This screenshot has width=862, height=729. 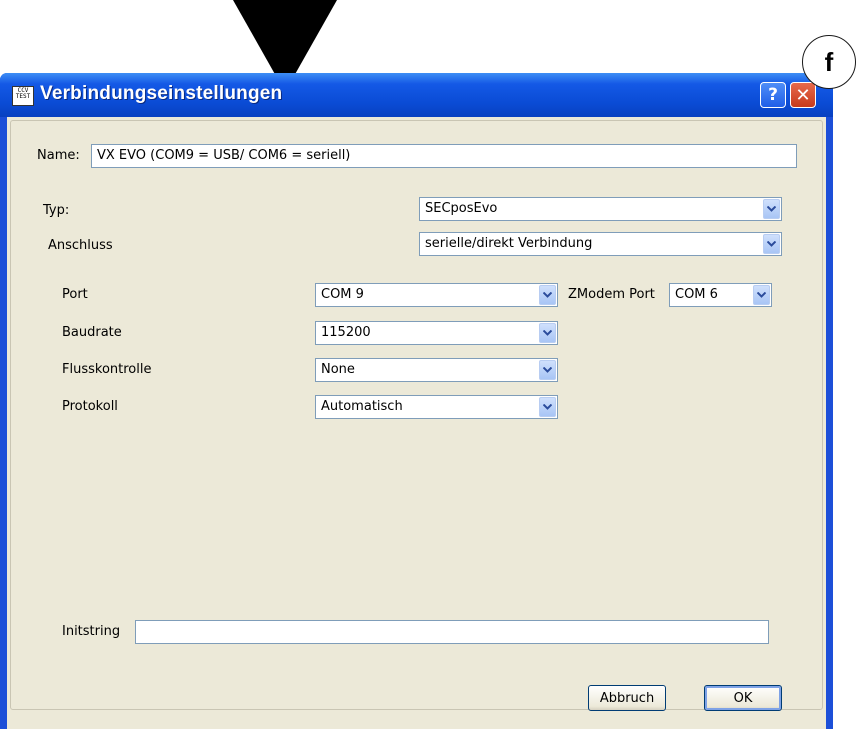 I want to click on close-button: ✕, so click(x=803, y=95).